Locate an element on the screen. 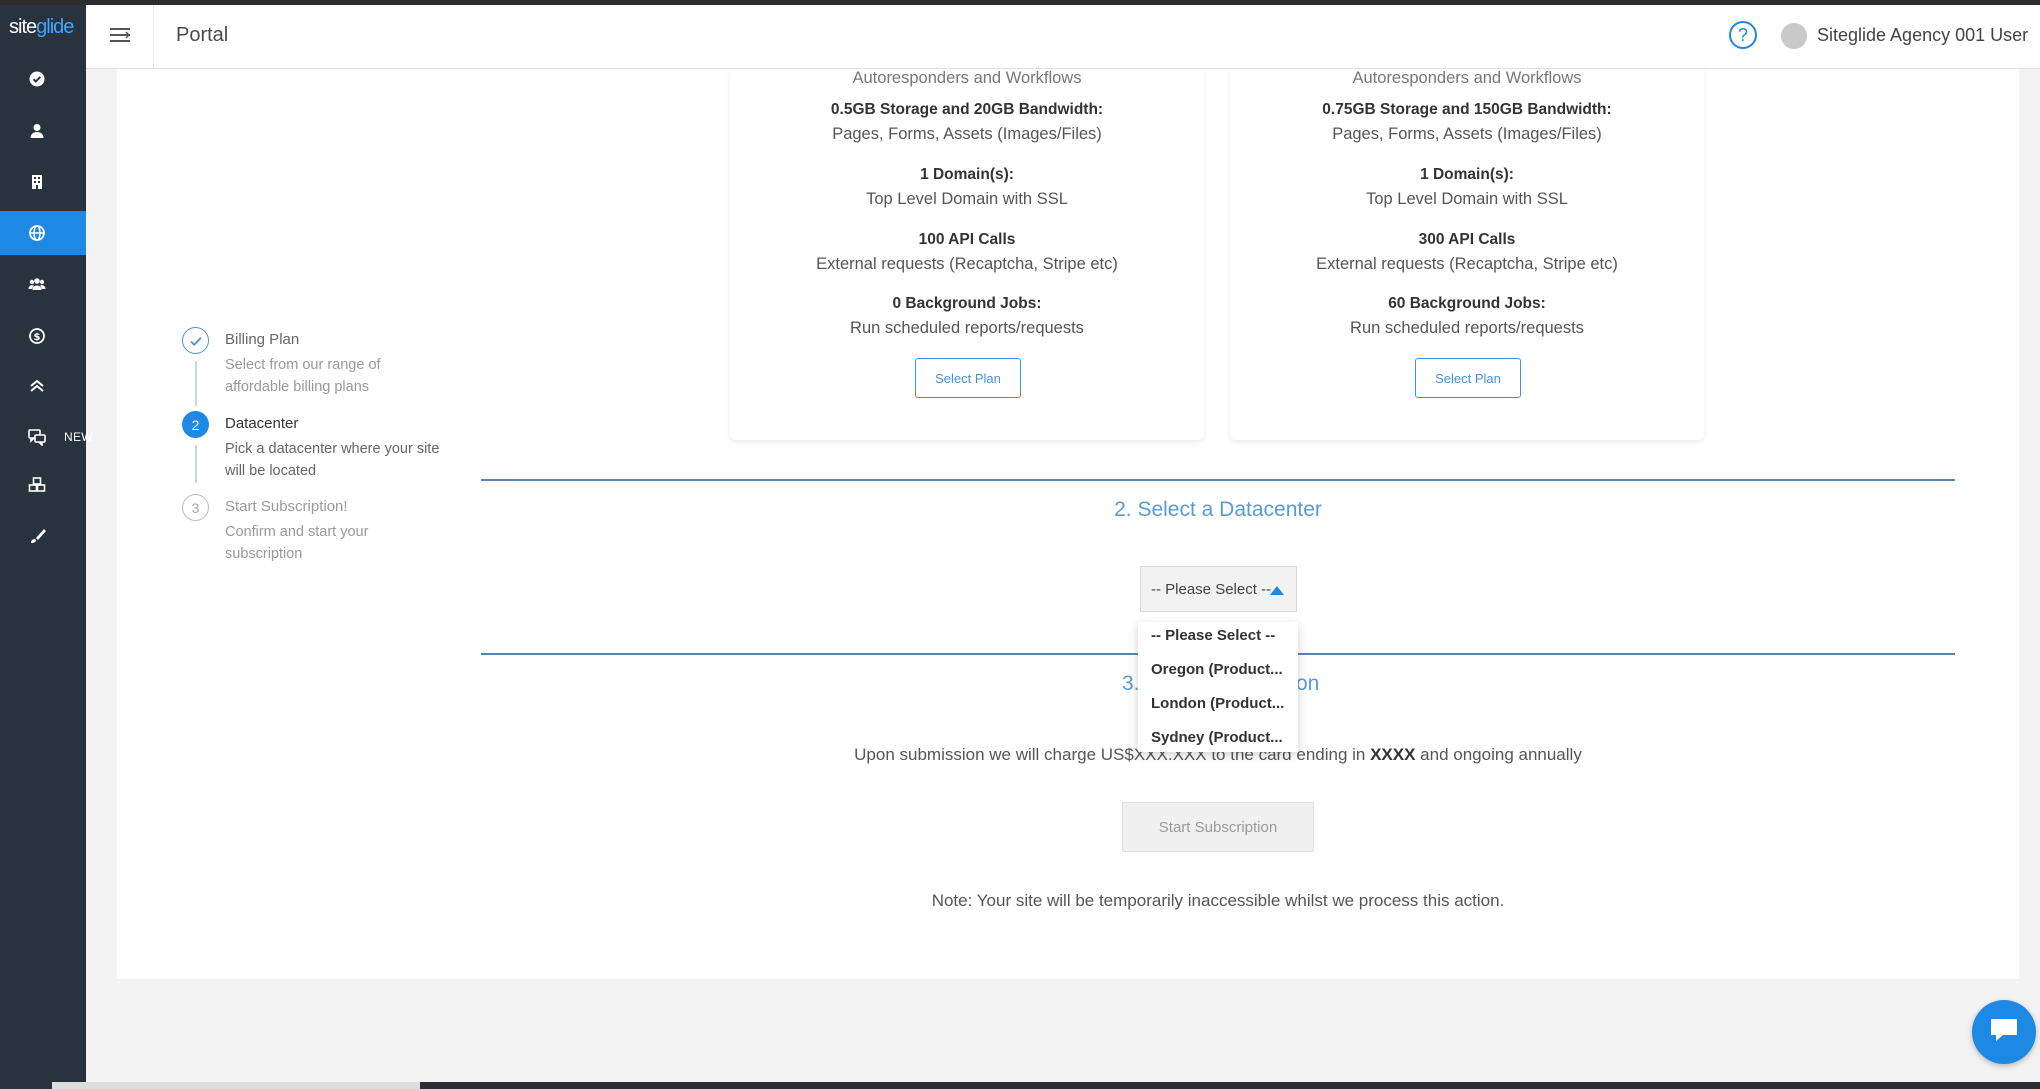  plan-feature-title: 60 Background Jobs: is located at coordinates (1467, 303).